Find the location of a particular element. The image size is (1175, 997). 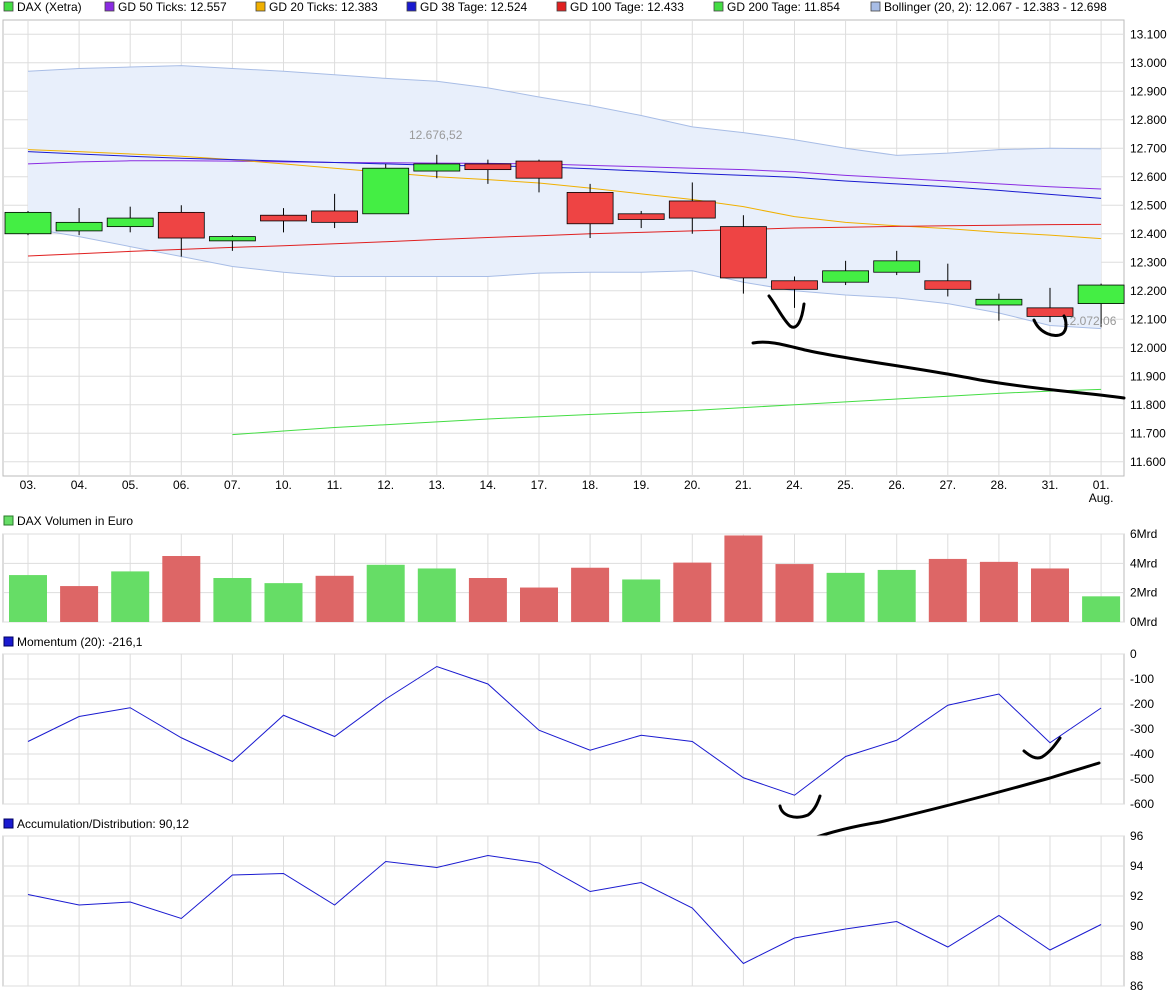

date-label: 21. is located at coordinates (743, 485).